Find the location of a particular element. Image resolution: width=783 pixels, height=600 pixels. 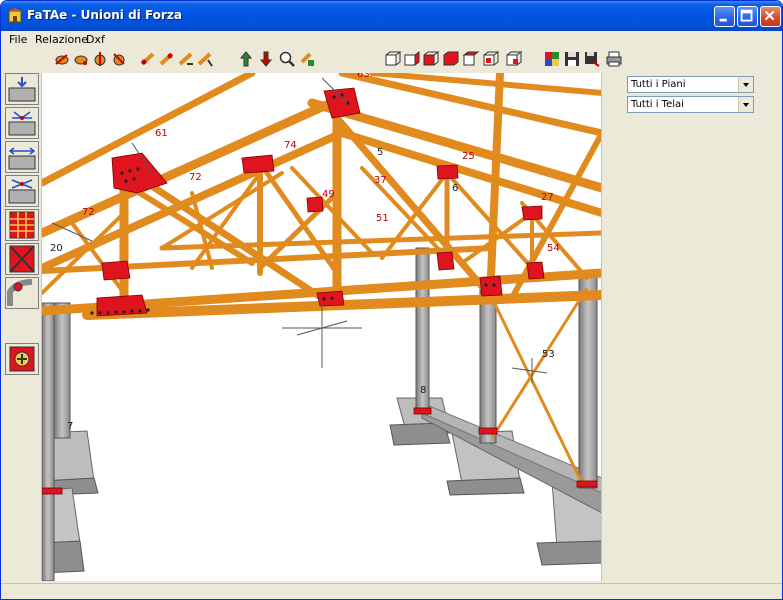

left-toolbox is located at coordinates (22, 233).